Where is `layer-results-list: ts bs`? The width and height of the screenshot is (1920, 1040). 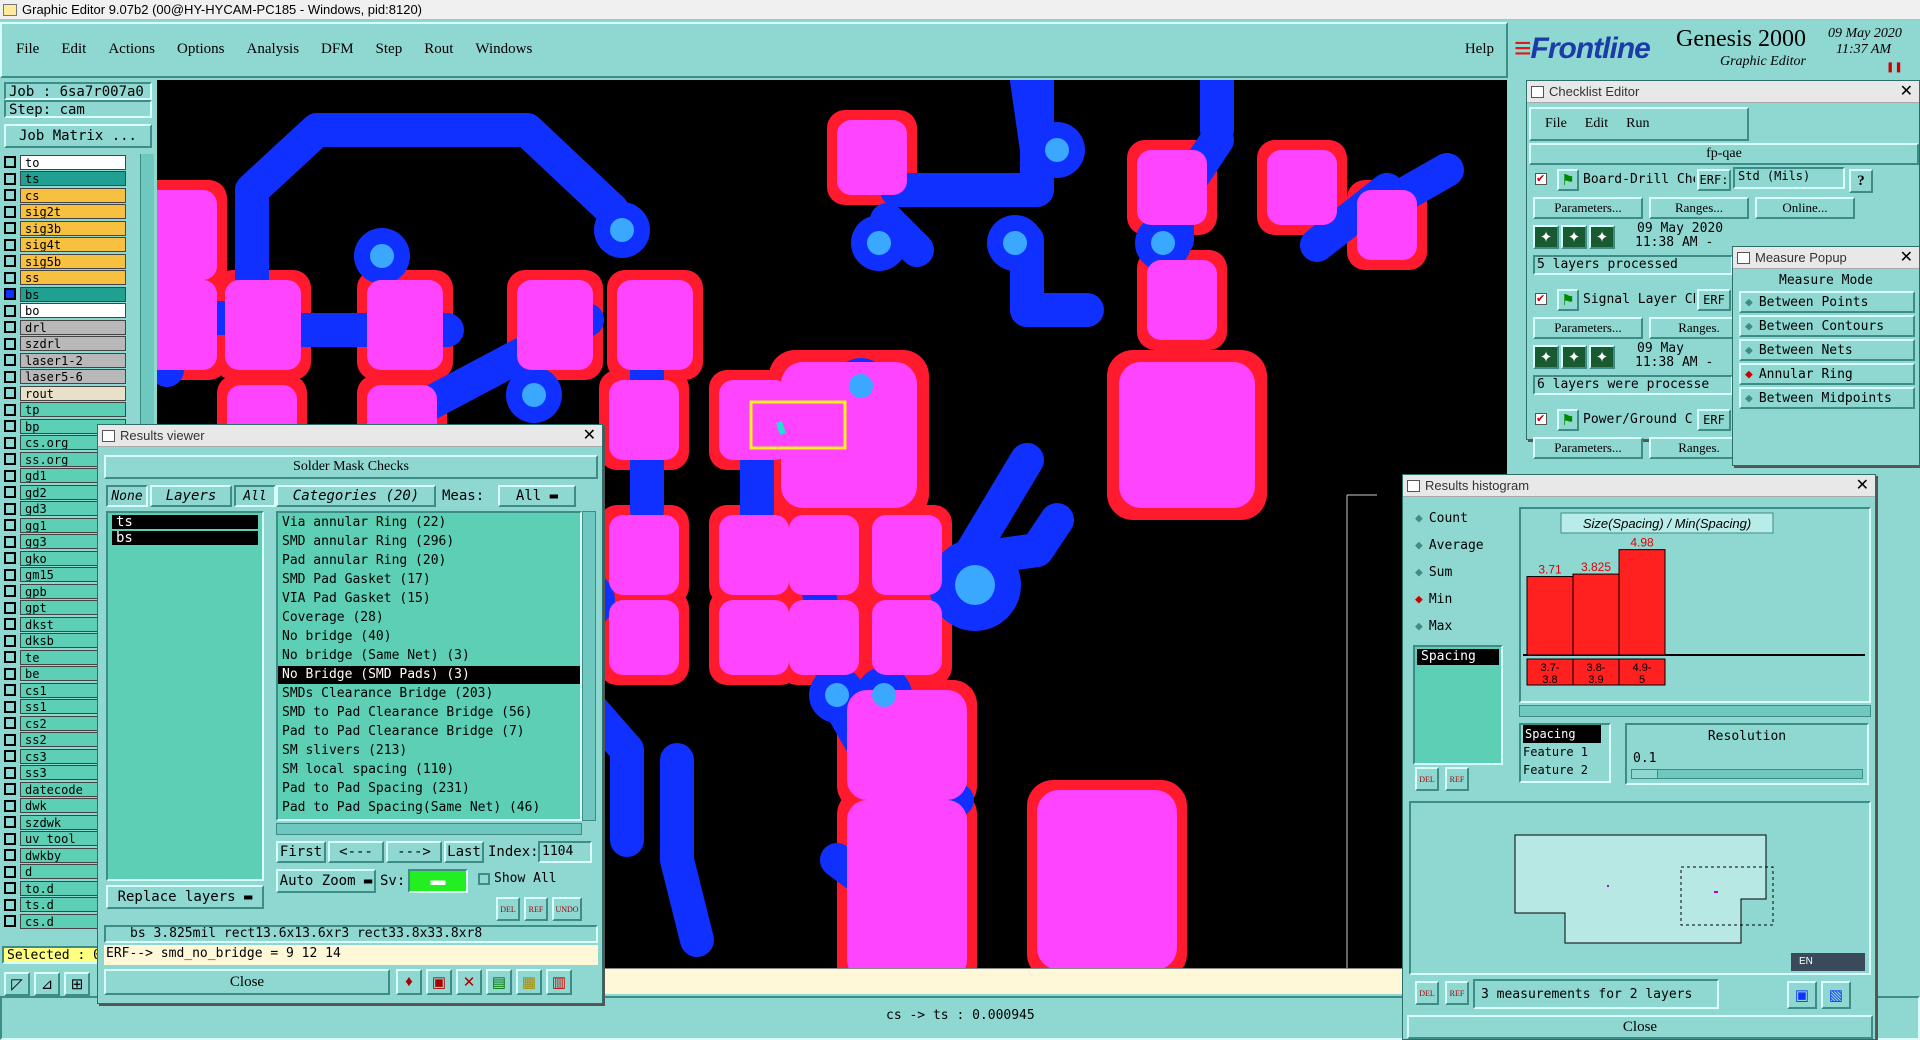
layer-results-list: ts bs is located at coordinates (185, 696).